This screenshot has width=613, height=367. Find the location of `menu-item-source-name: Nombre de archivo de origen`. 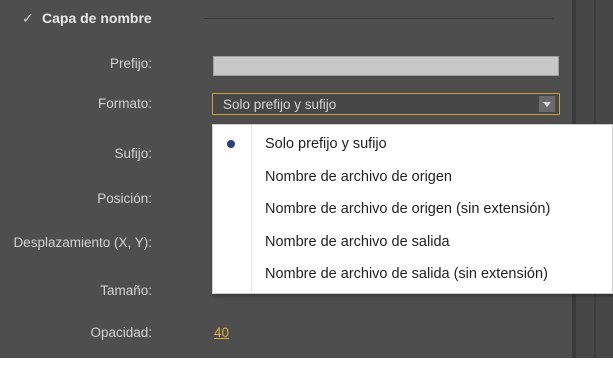

menu-item-source-name: Nombre de archivo de origen is located at coordinates (412, 177).